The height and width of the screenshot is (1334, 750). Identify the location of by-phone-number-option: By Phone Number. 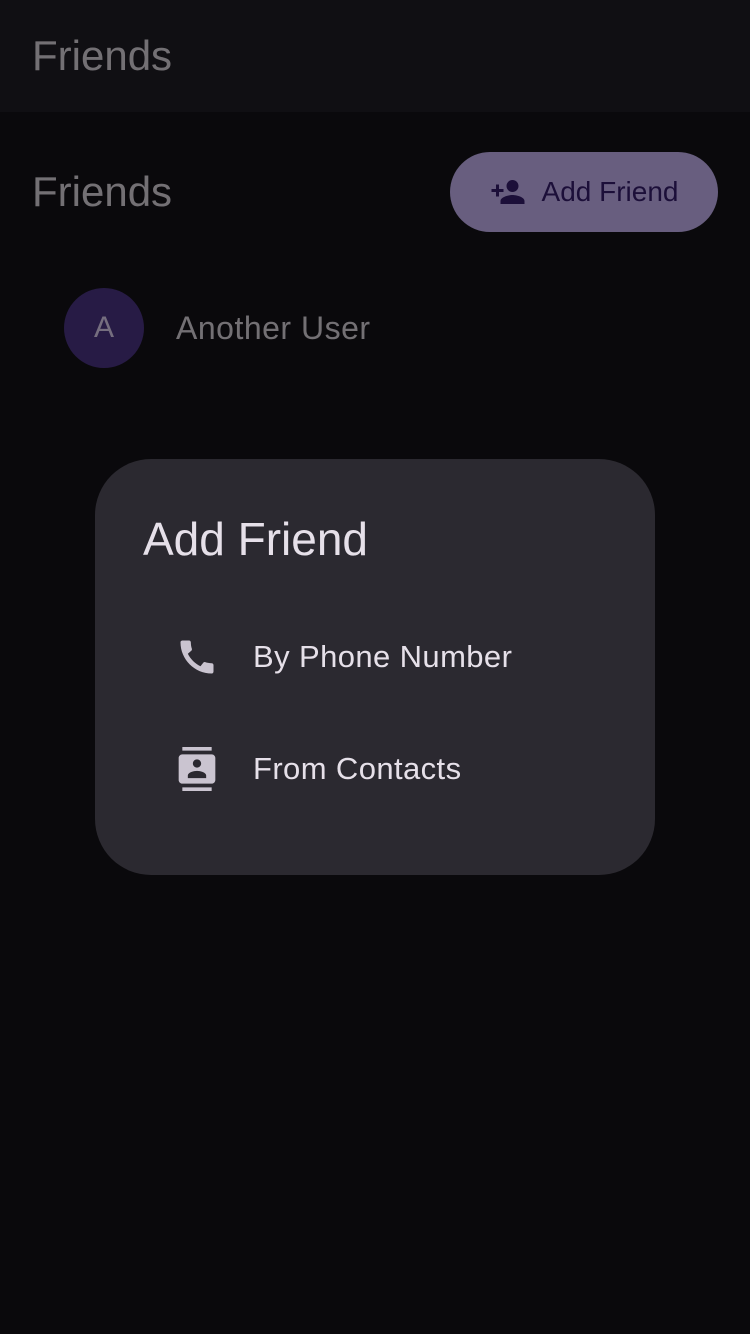
(375, 657).